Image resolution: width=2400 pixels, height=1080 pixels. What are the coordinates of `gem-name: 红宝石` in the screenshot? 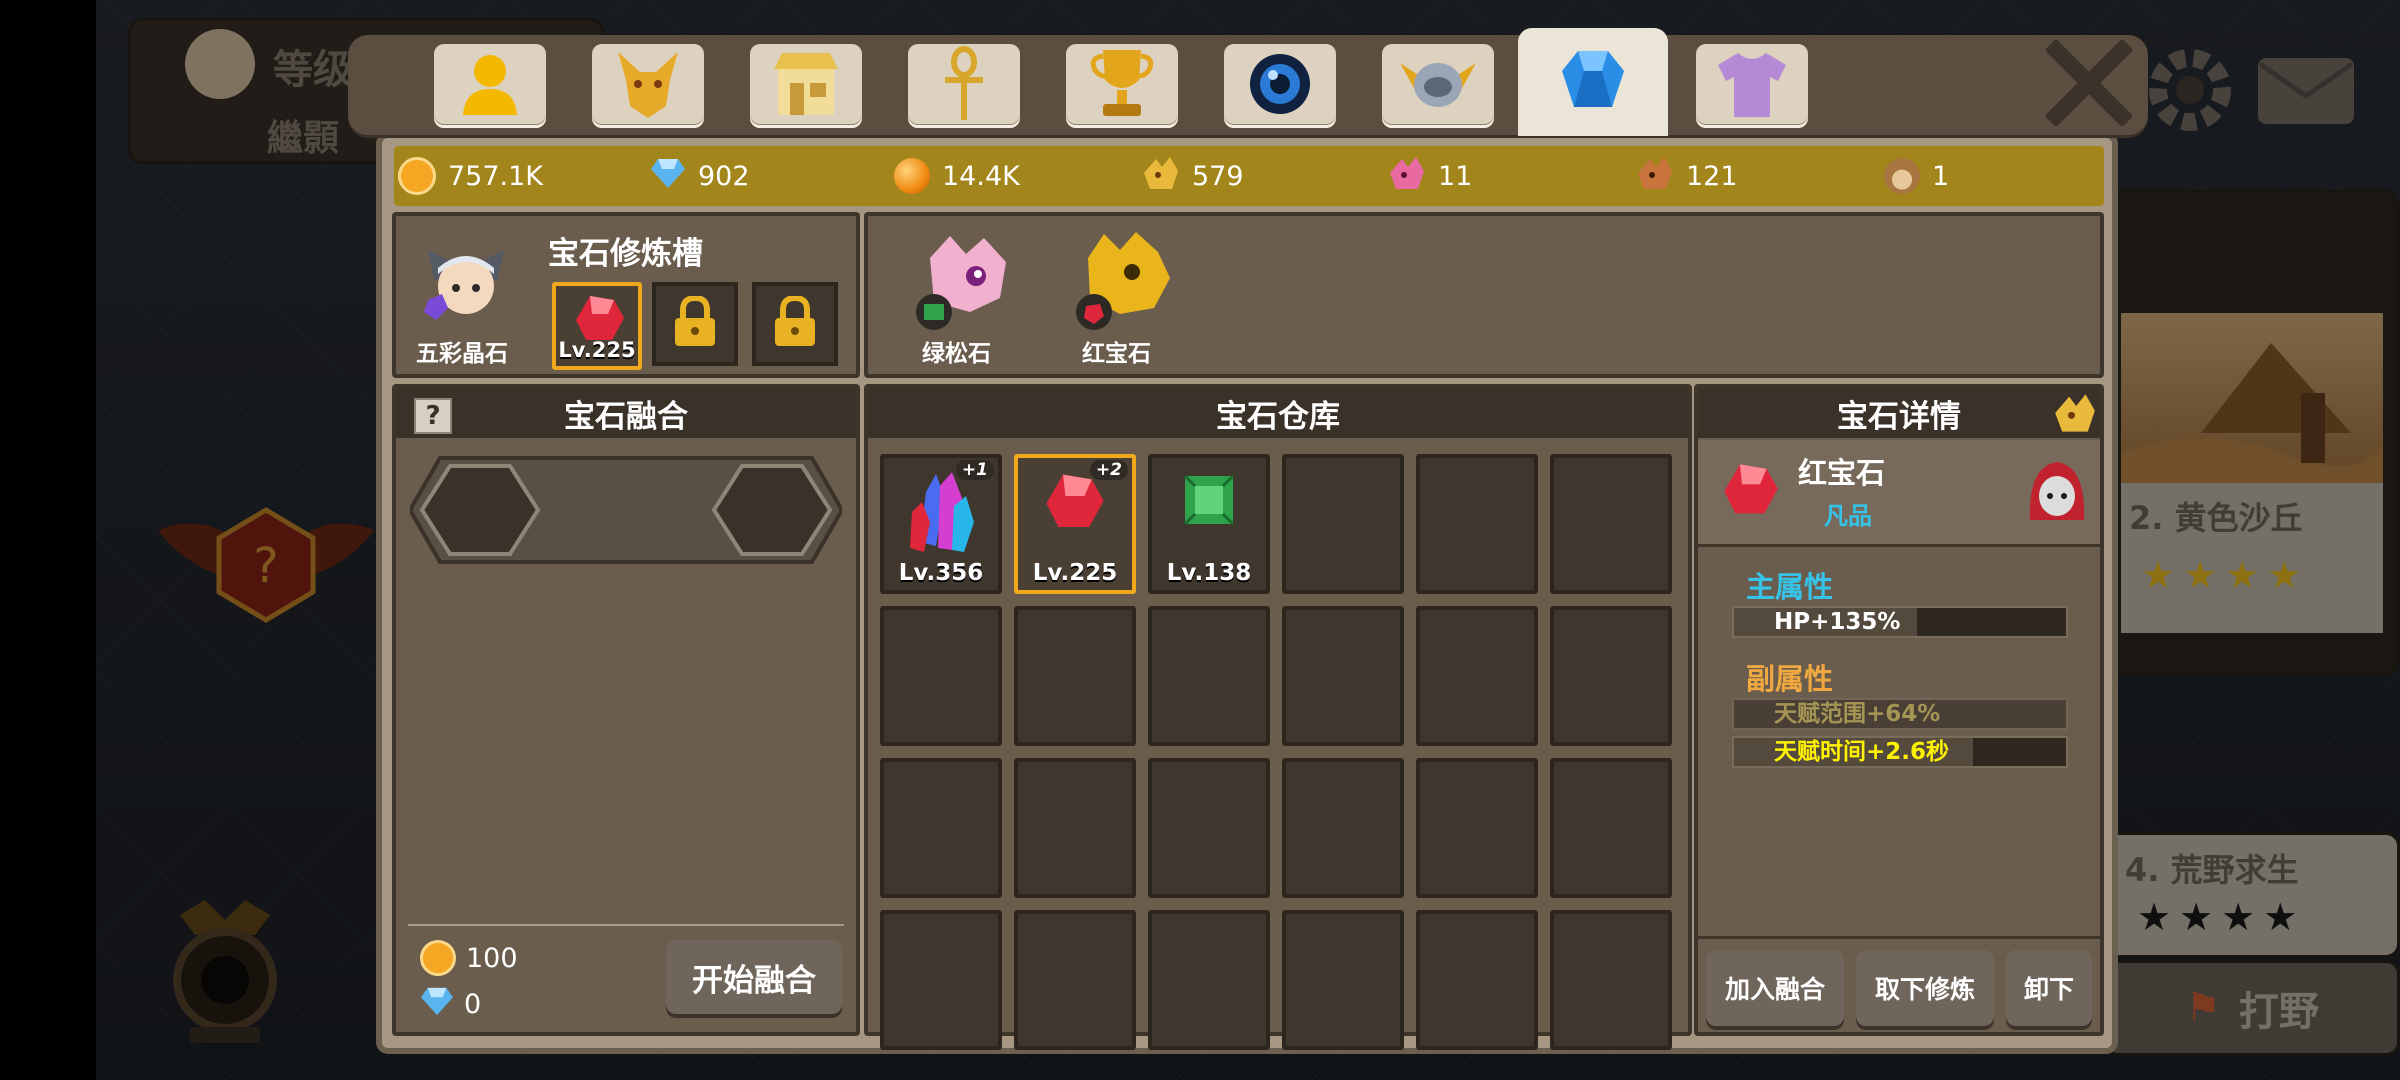 It's located at (1842, 473).